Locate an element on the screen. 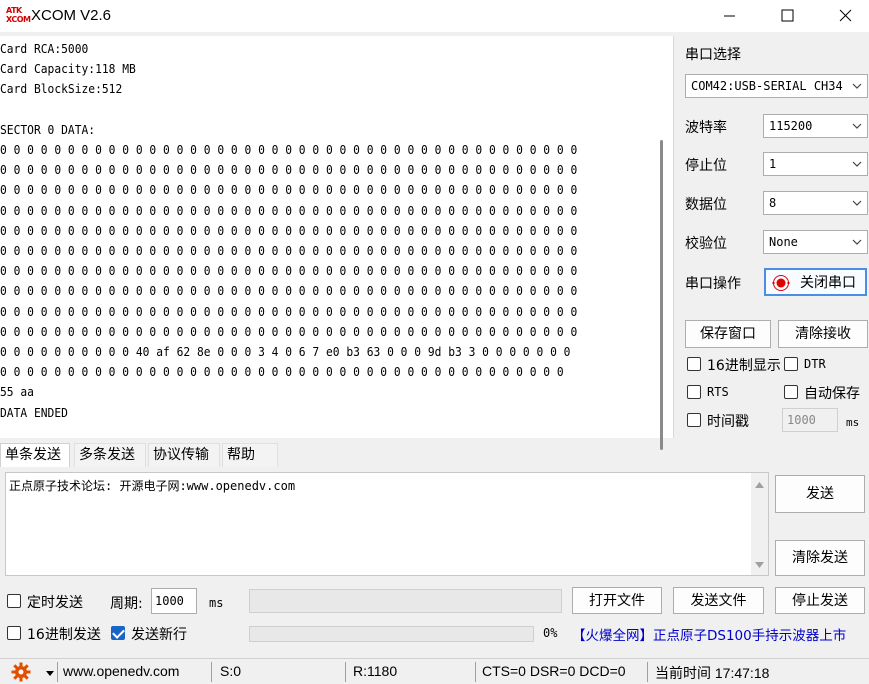 The height and width of the screenshot is (684, 869). app-logo-bottom: XCOM is located at coordinates (18, 19).